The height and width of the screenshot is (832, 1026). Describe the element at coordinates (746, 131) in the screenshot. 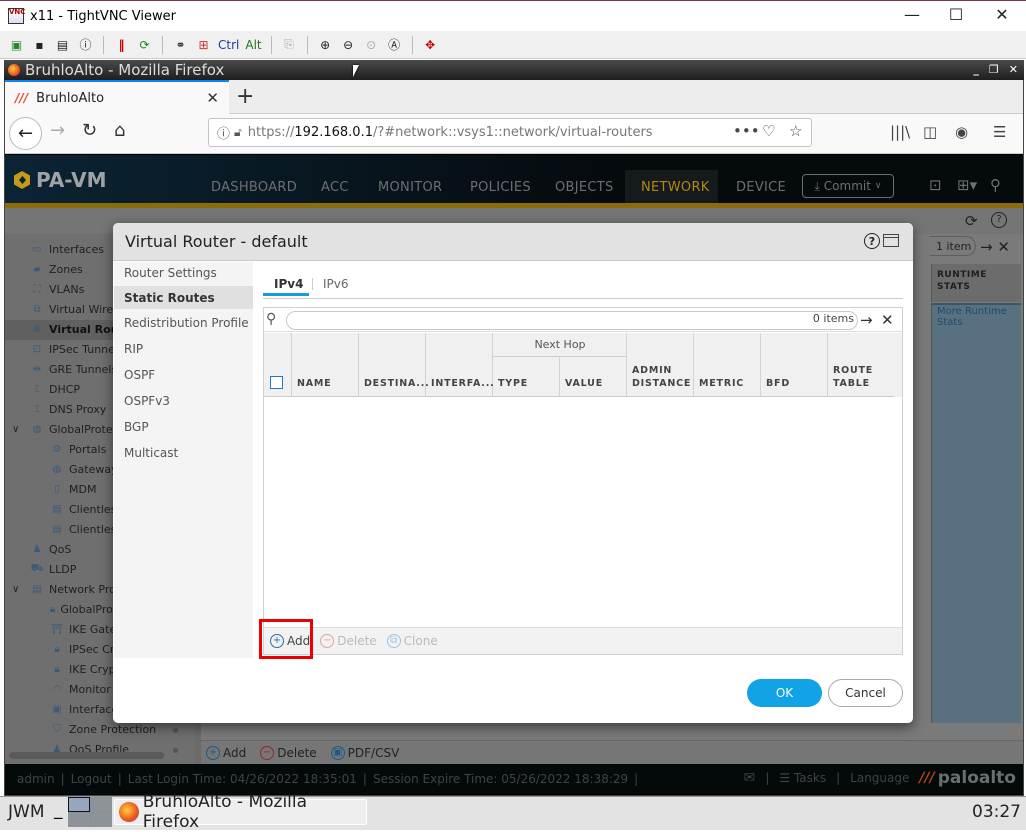

I see `page-actions-icon: •••` at that location.